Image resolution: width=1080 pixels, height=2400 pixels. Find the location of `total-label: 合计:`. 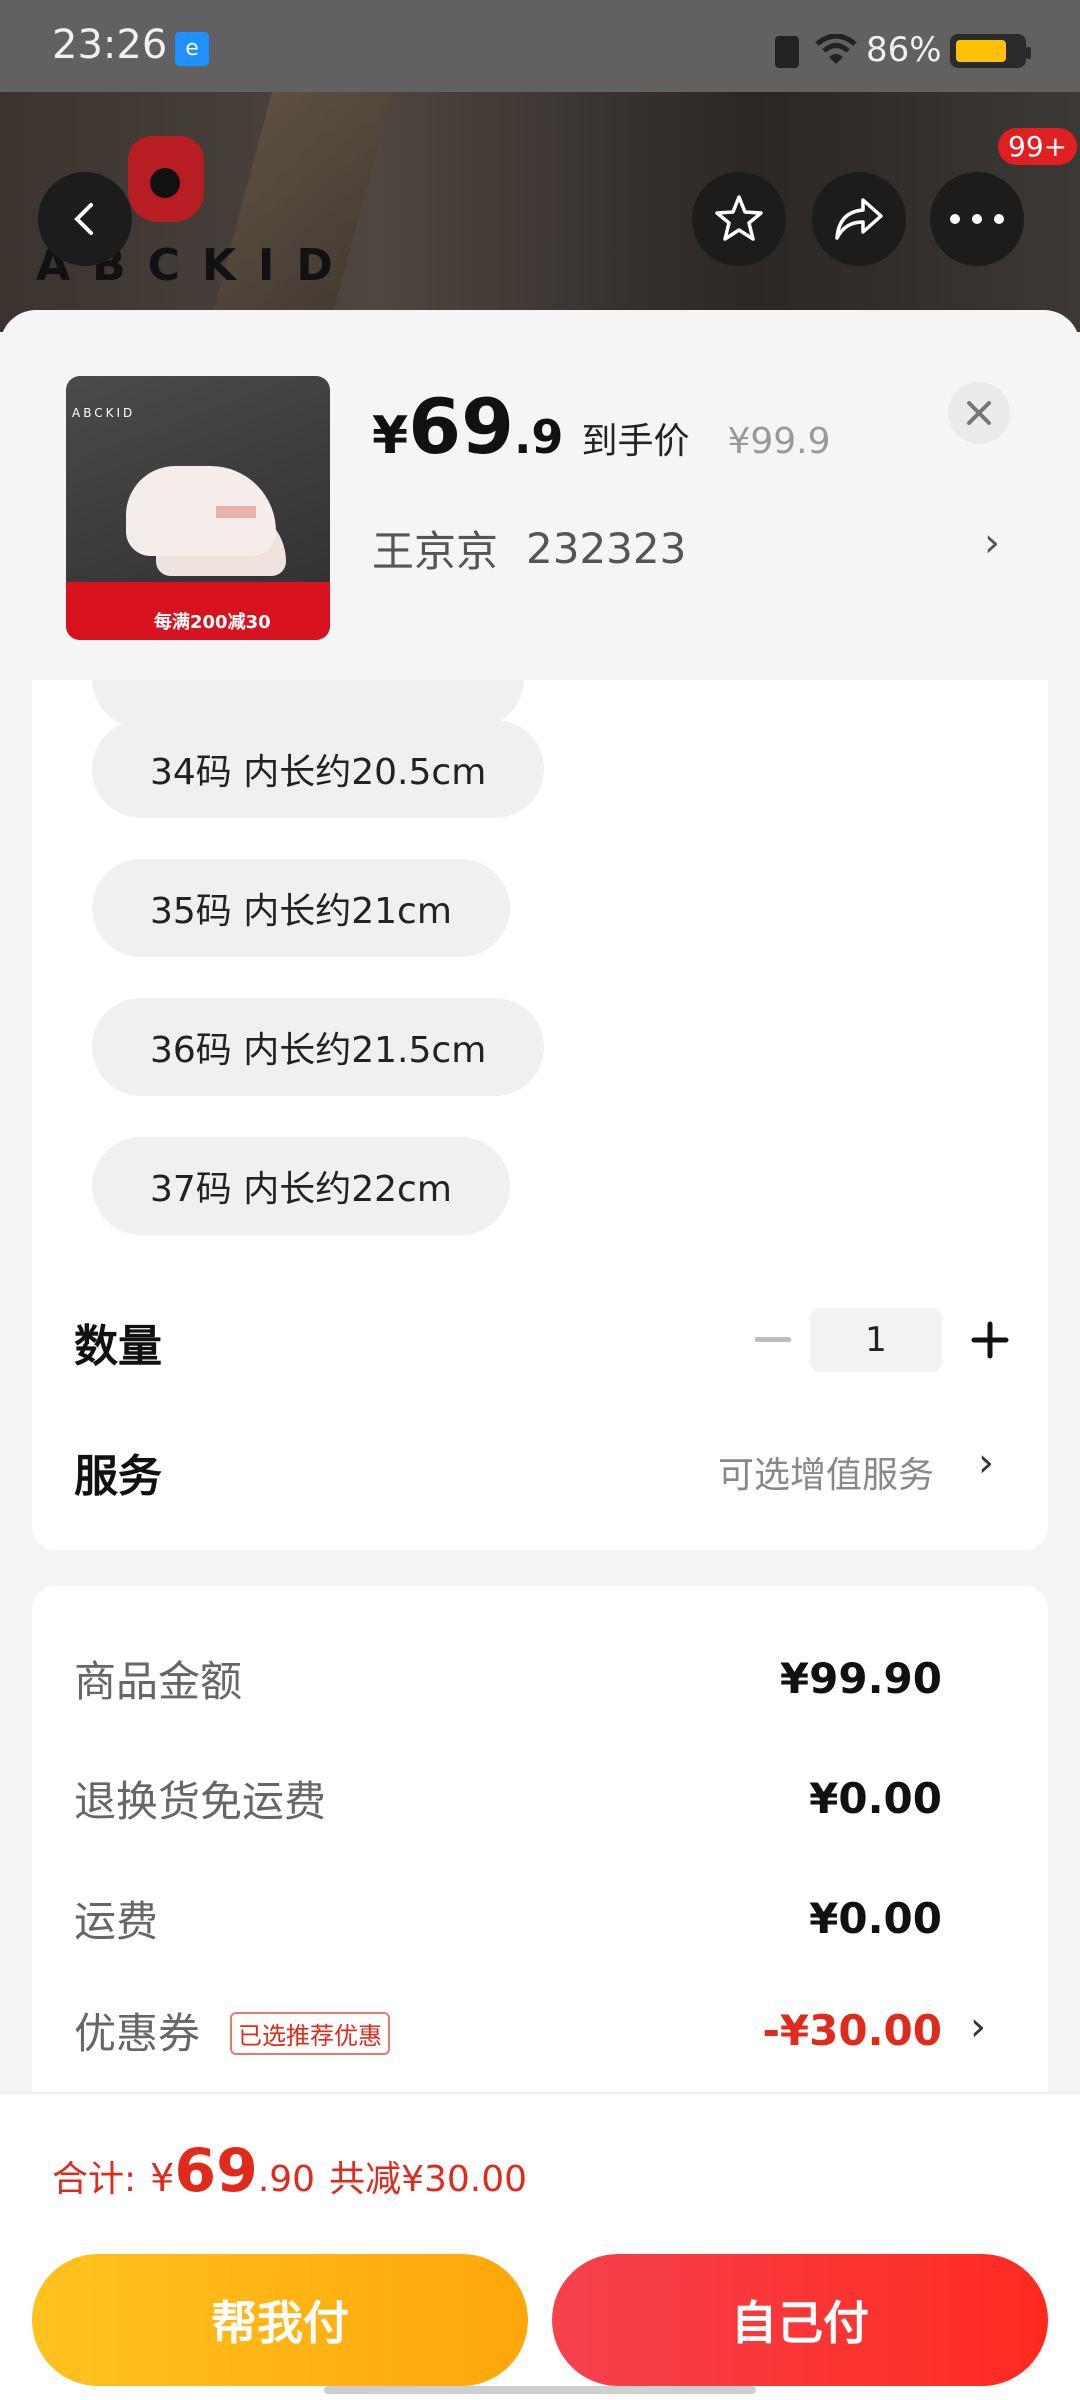

total-label: 合计: is located at coordinates (94, 2179).